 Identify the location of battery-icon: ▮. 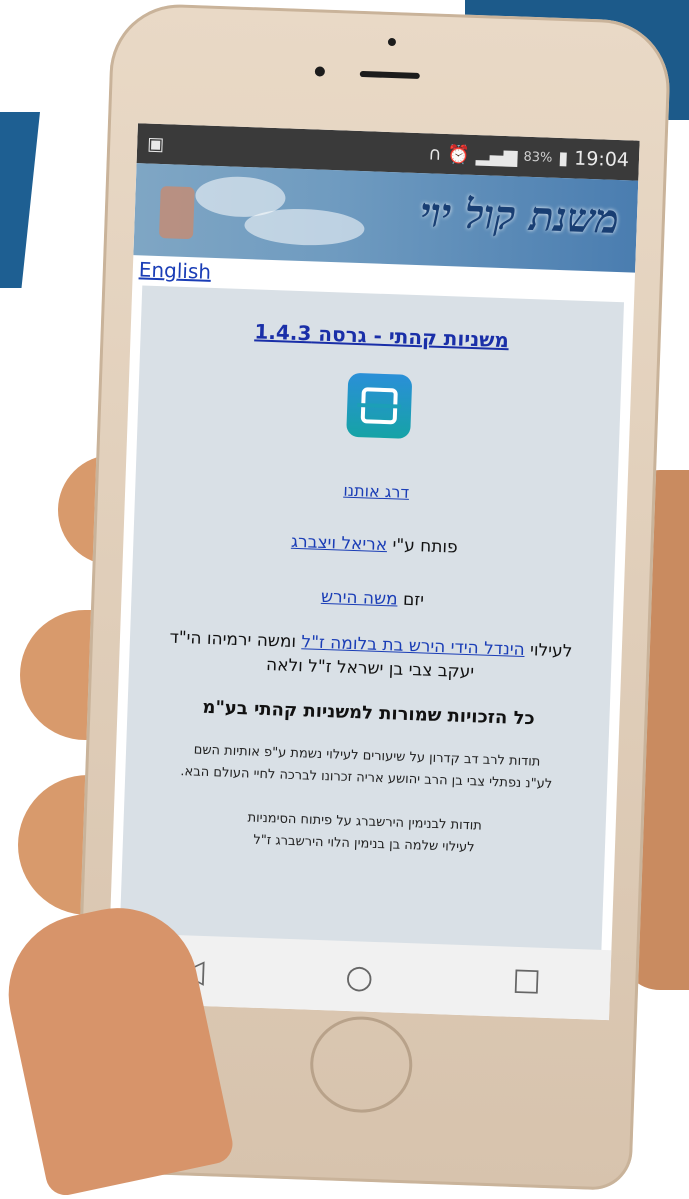
(563, 158).